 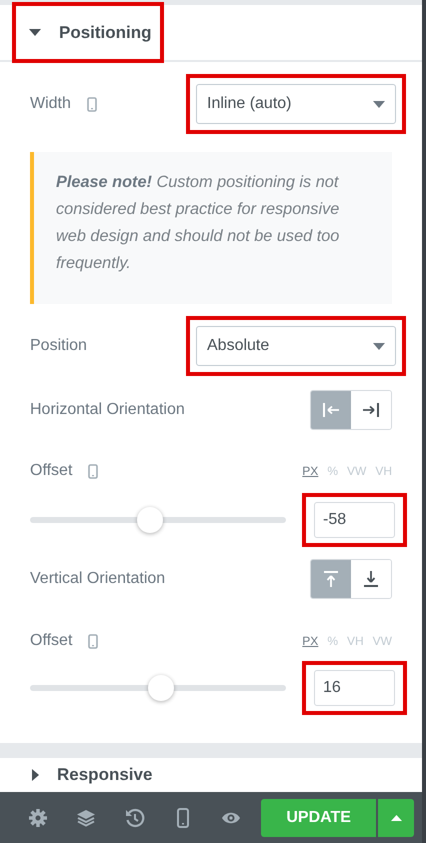 What do you see at coordinates (296, 346) in the screenshot?
I see `dropdown: Absolute` at bounding box center [296, 346].